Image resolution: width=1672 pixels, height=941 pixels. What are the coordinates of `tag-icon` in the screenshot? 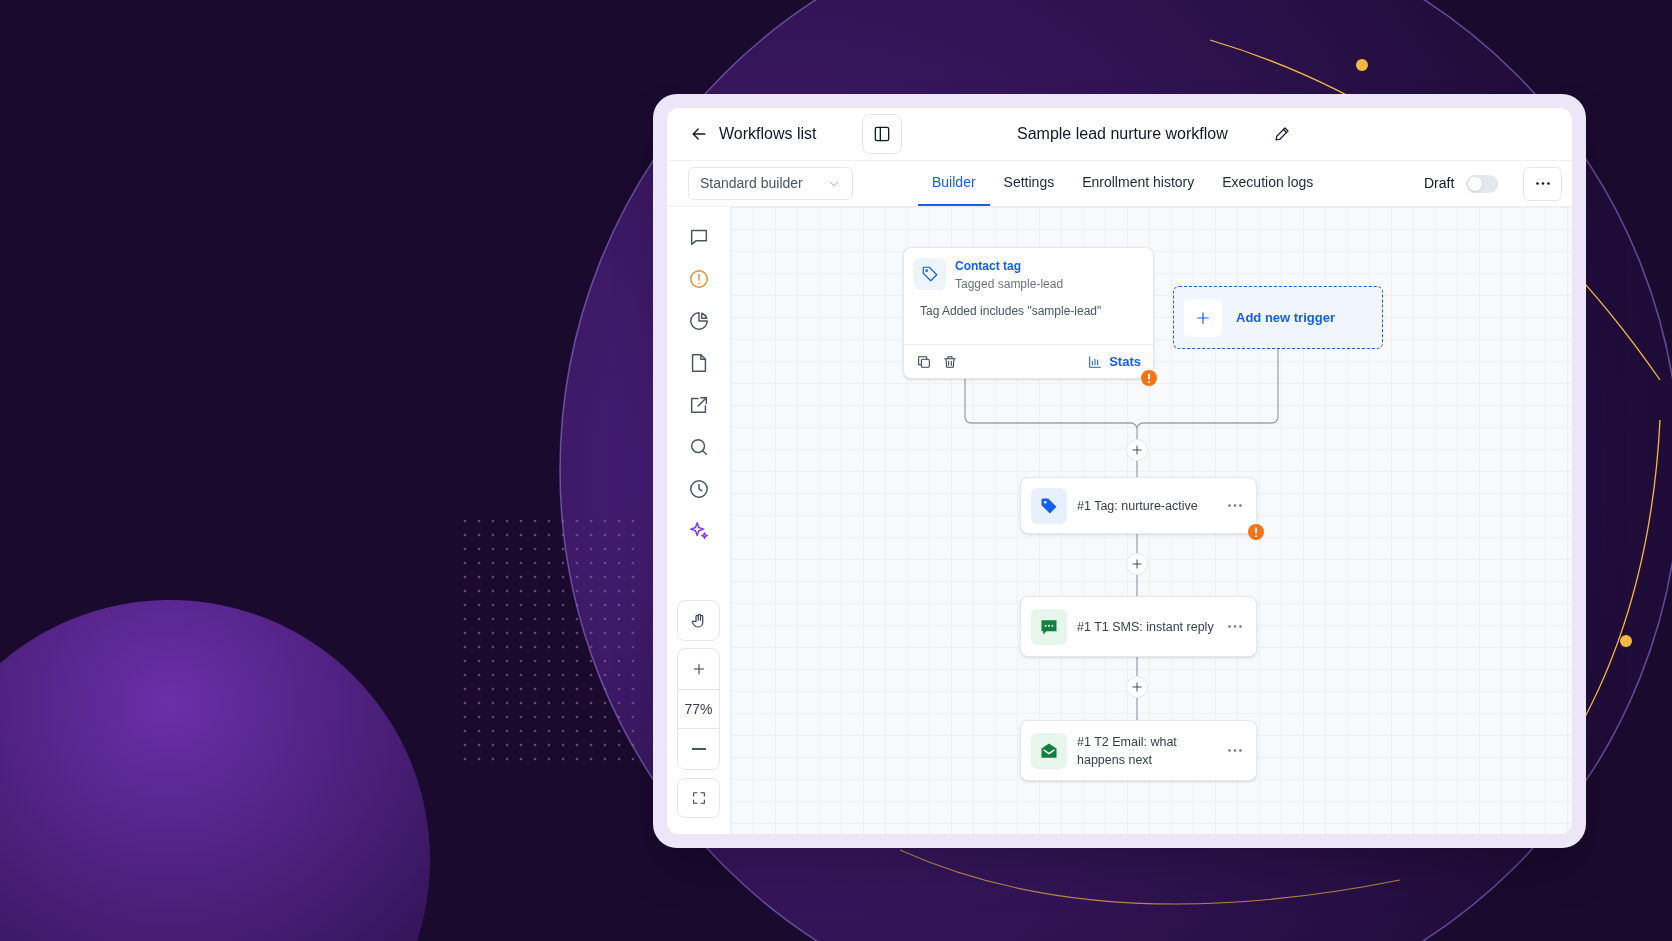 It's located at (930, 274).